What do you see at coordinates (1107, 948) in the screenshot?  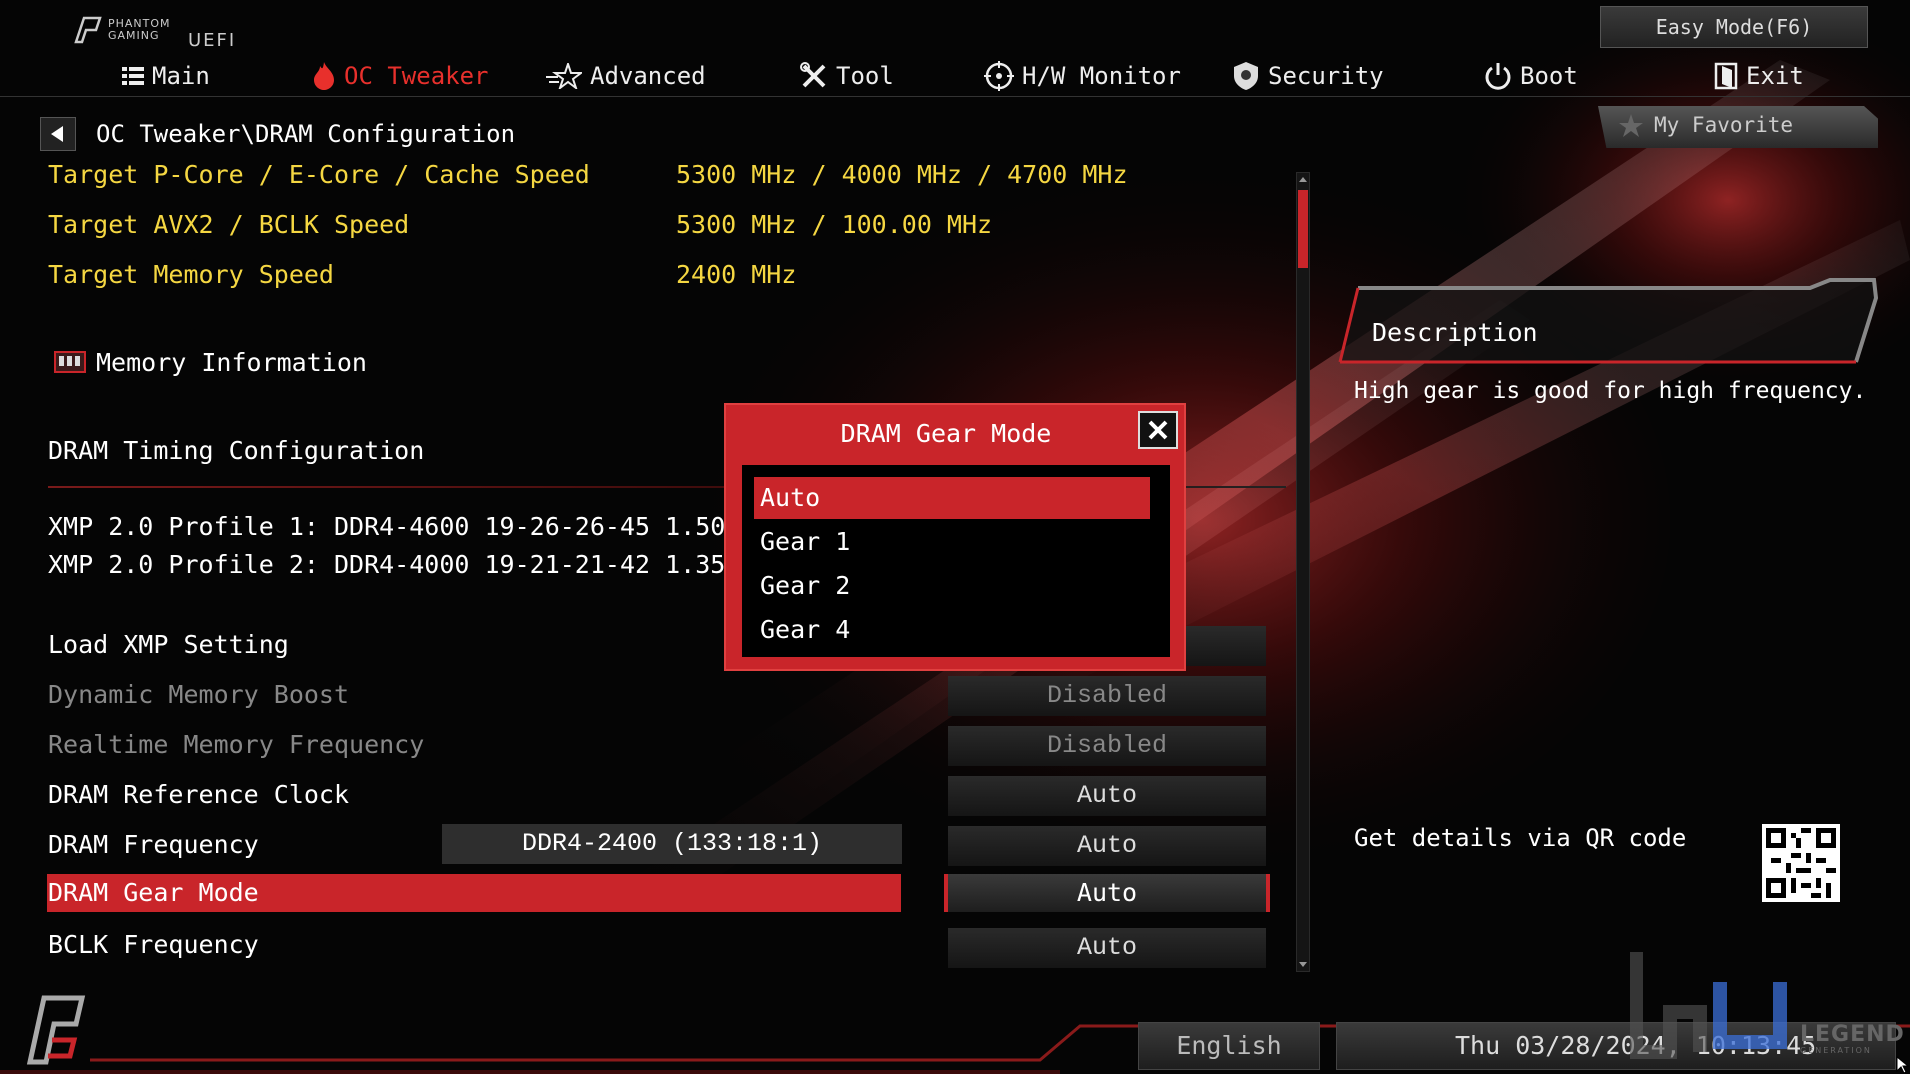 I see `bclk-frequency-value: Auto` at bounding box center [1107, 948].